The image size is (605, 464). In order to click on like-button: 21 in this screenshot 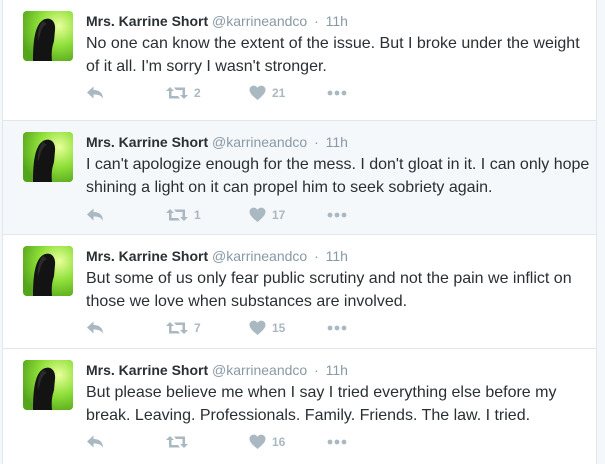, I will do `click(267, 93)`.